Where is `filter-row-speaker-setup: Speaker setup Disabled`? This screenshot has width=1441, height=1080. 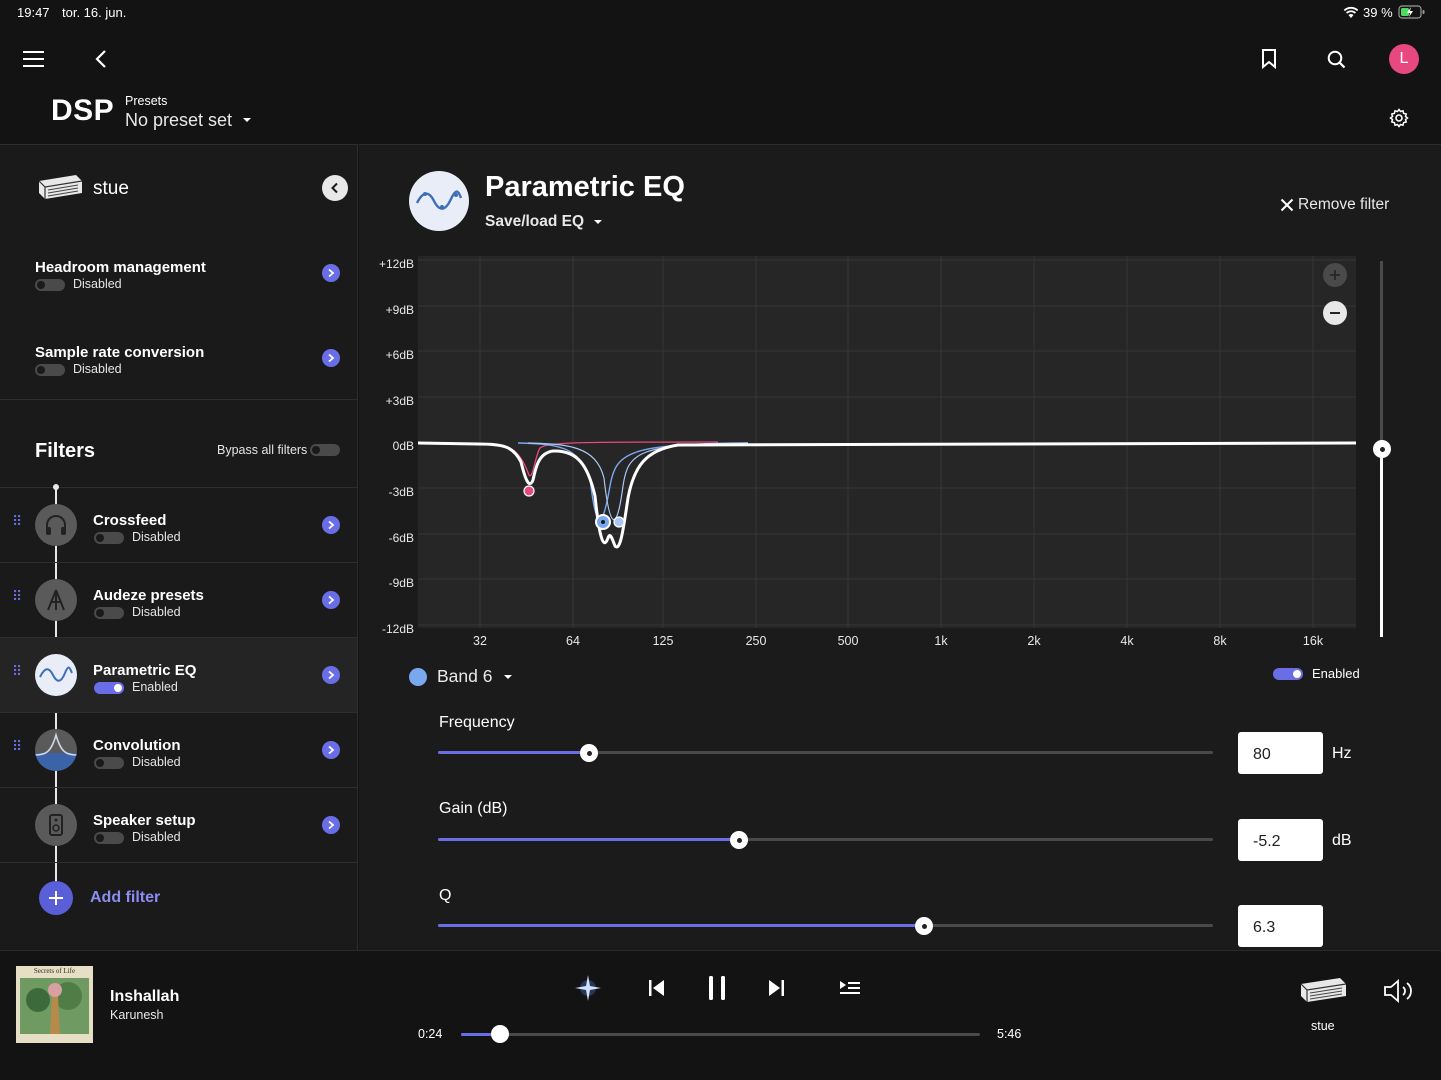
filter-row-speaker-setup: Speaker setup Disabled is located at coordinates (178, 825).